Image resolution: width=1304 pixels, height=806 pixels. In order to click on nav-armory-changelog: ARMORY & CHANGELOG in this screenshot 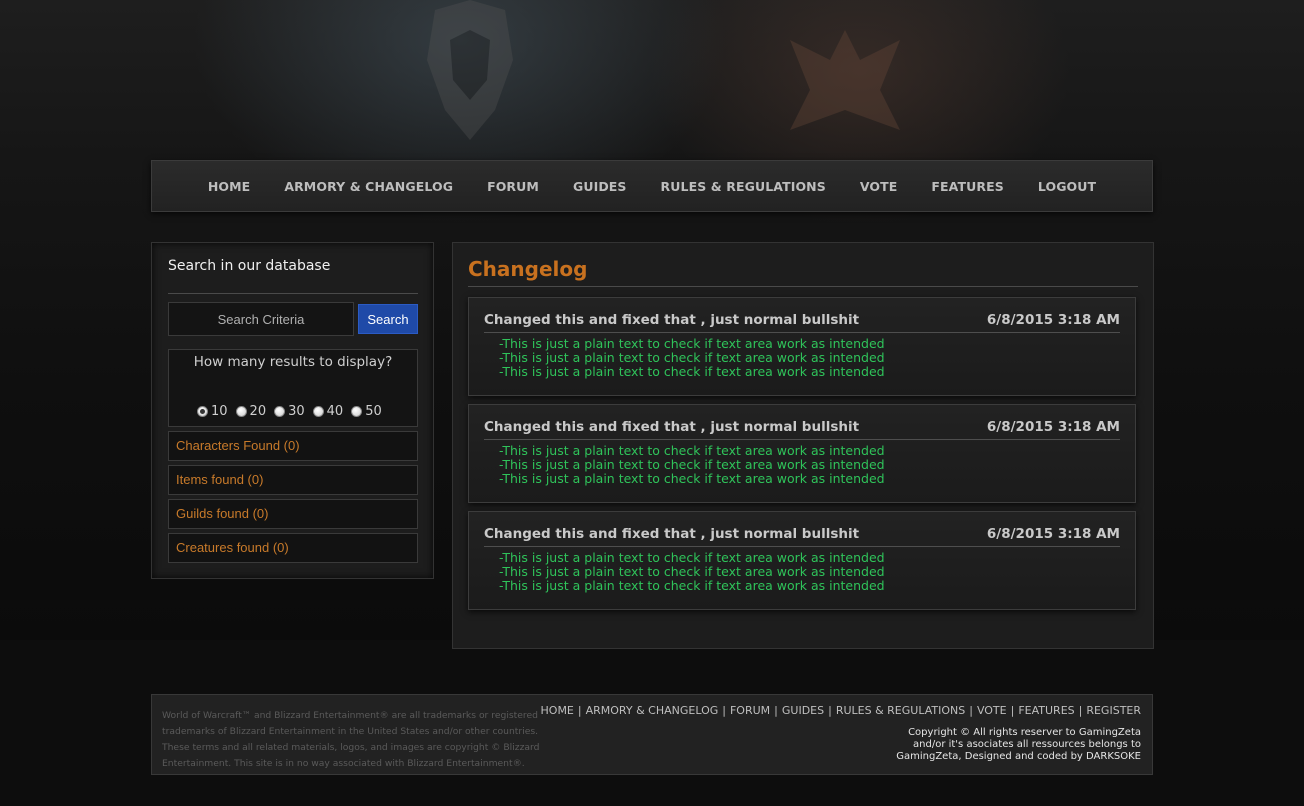, I will do `click(368, 186)`.